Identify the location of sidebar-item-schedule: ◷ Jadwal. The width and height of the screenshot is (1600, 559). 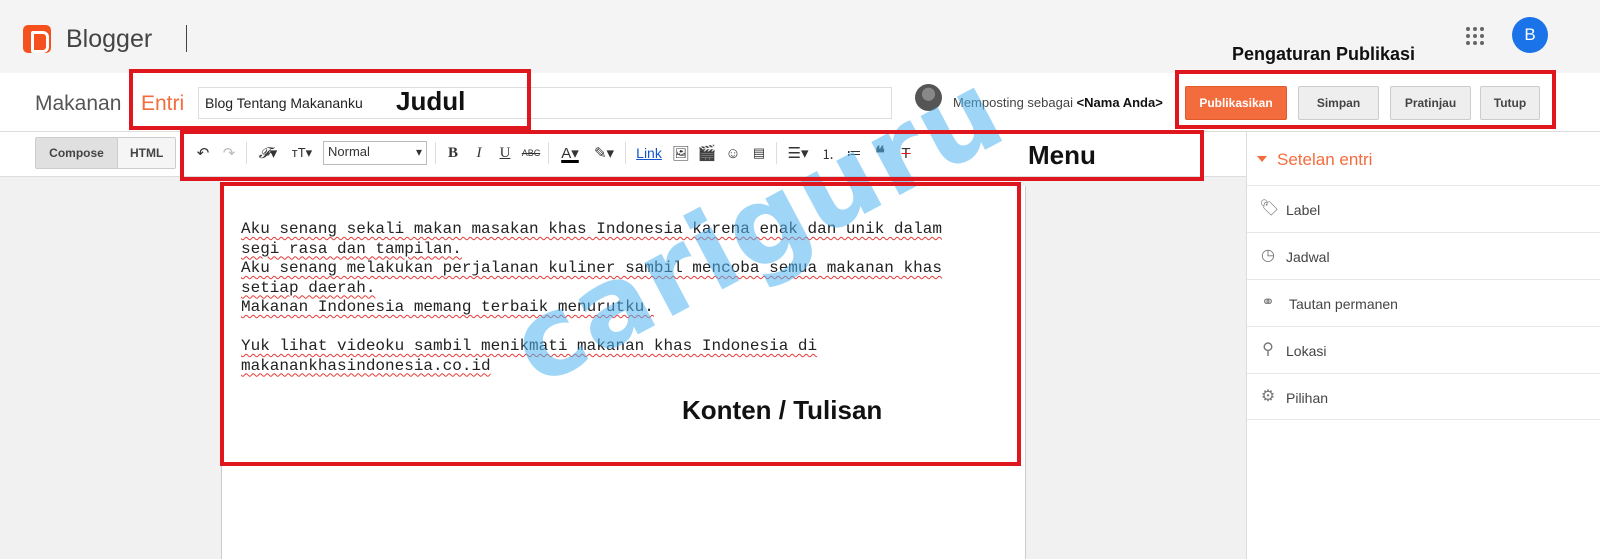
(1423, 255).